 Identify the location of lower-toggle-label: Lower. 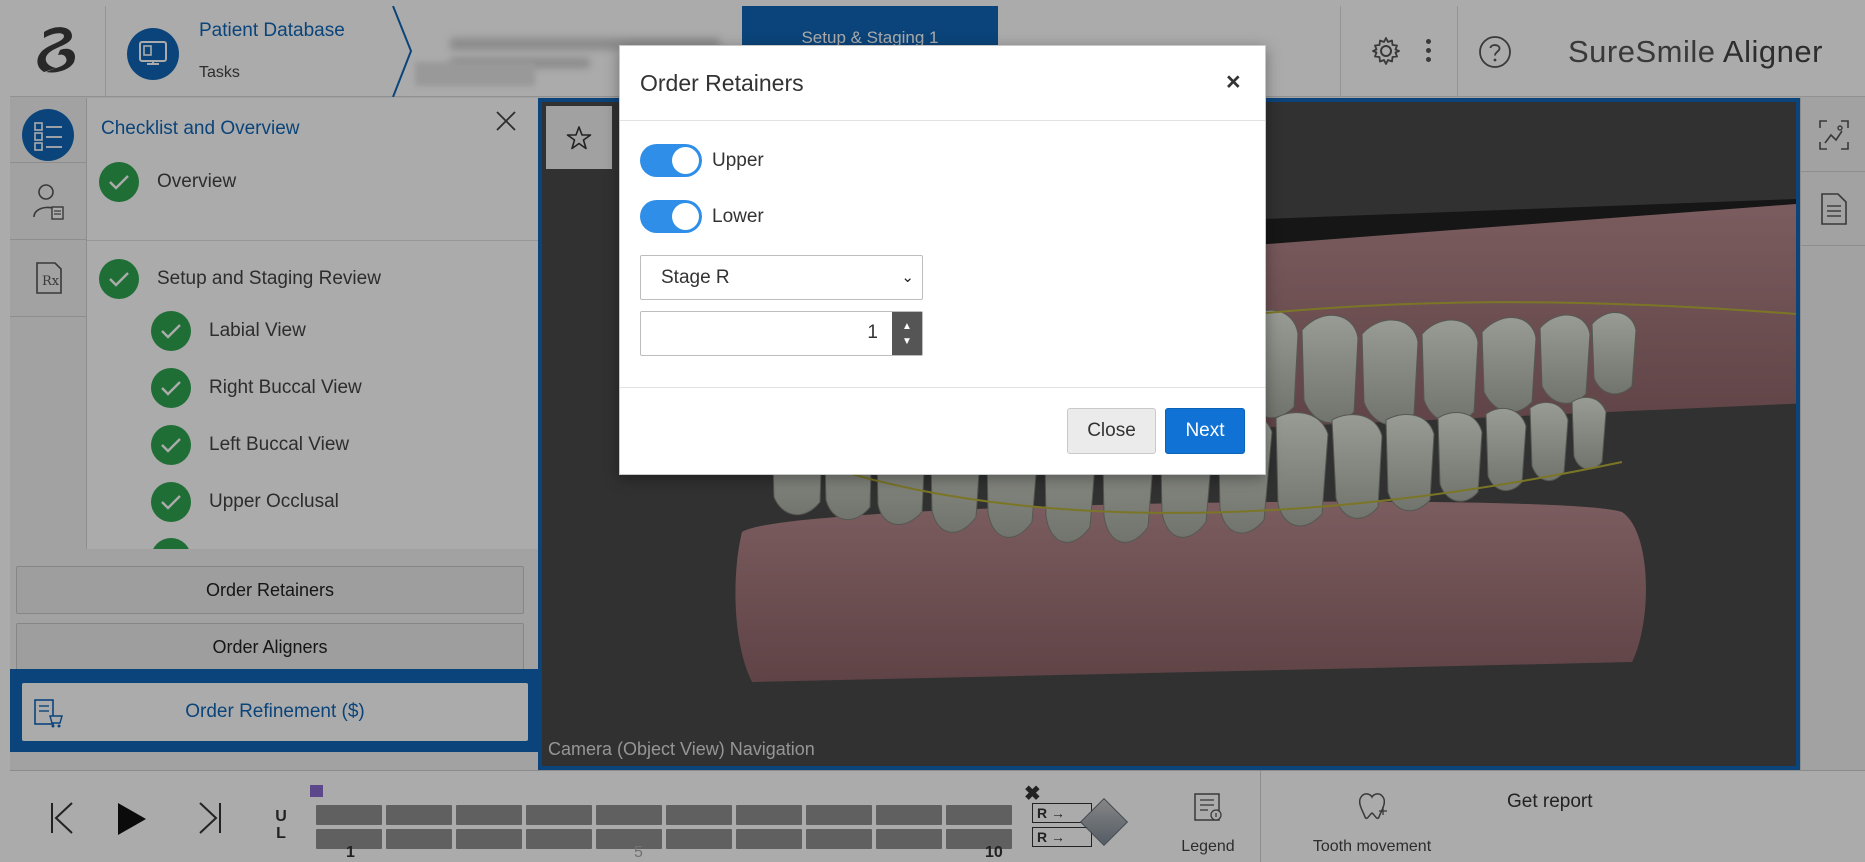
(738, 216).